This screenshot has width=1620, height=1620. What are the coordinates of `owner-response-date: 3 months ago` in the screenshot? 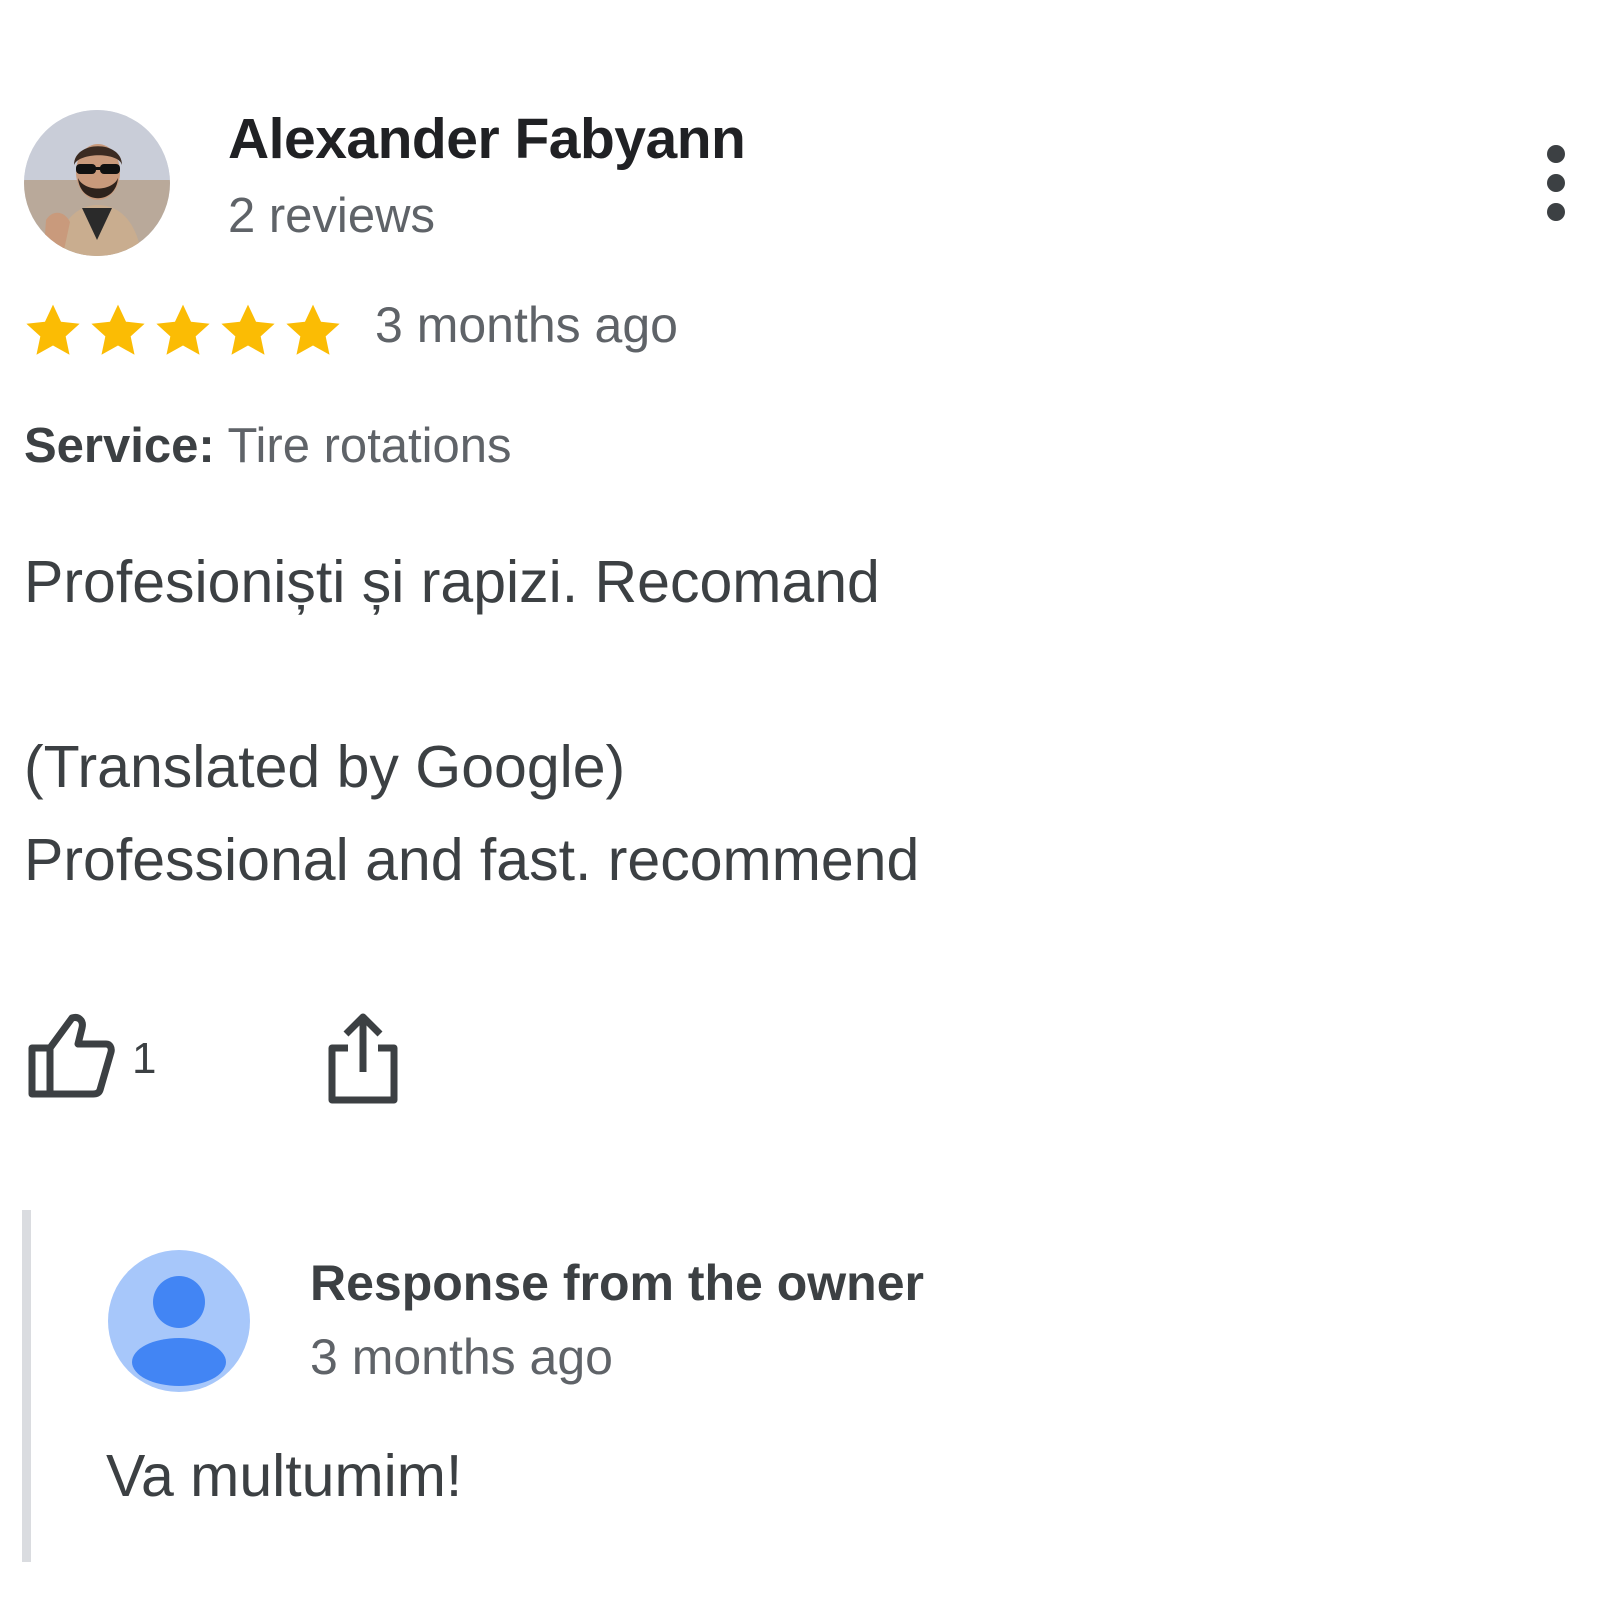 It's located at (461, 1357).